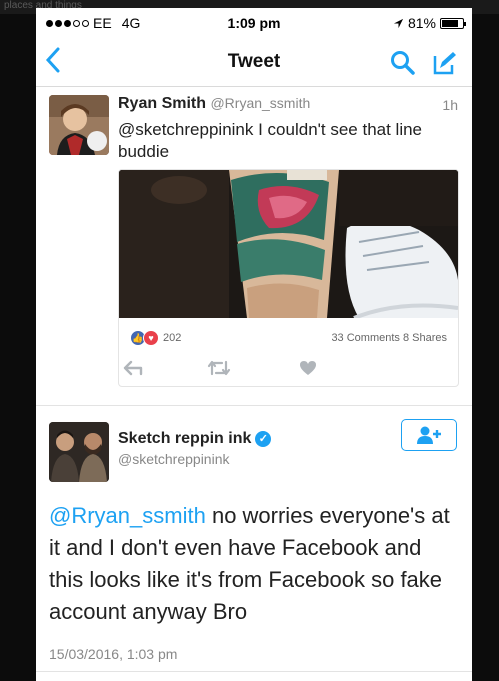 The height and width of the screenshot is (681, 499). I want to click on search-button, so click(403, 65).